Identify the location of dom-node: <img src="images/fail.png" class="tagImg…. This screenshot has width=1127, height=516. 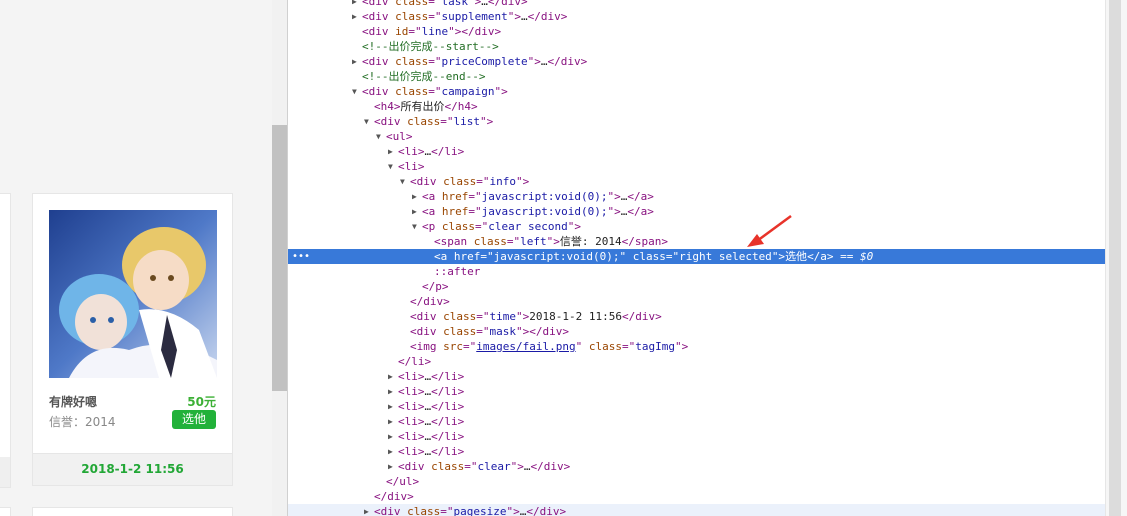
(697, 346).